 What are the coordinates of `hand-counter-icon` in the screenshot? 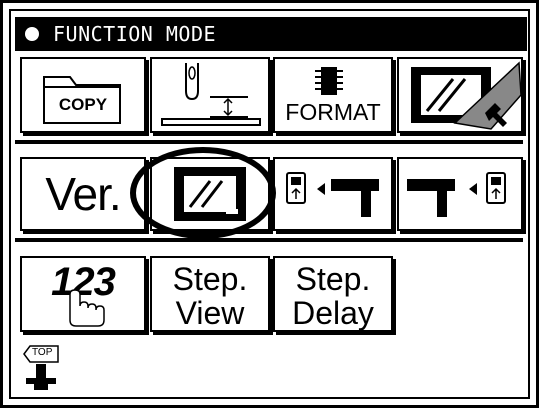 It's located at (87, 308).